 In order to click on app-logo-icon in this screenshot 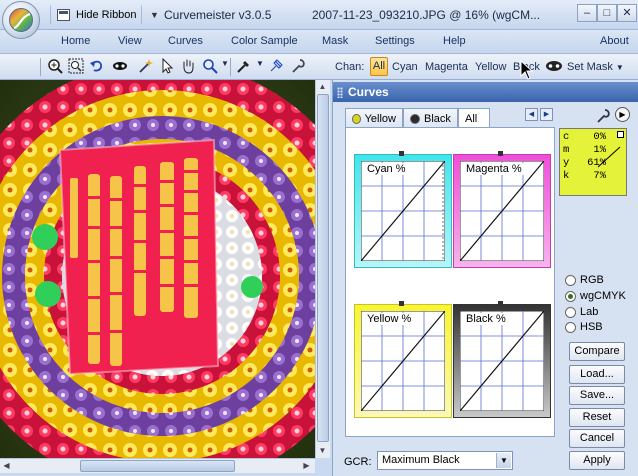, I will do `click(21, 20)`.